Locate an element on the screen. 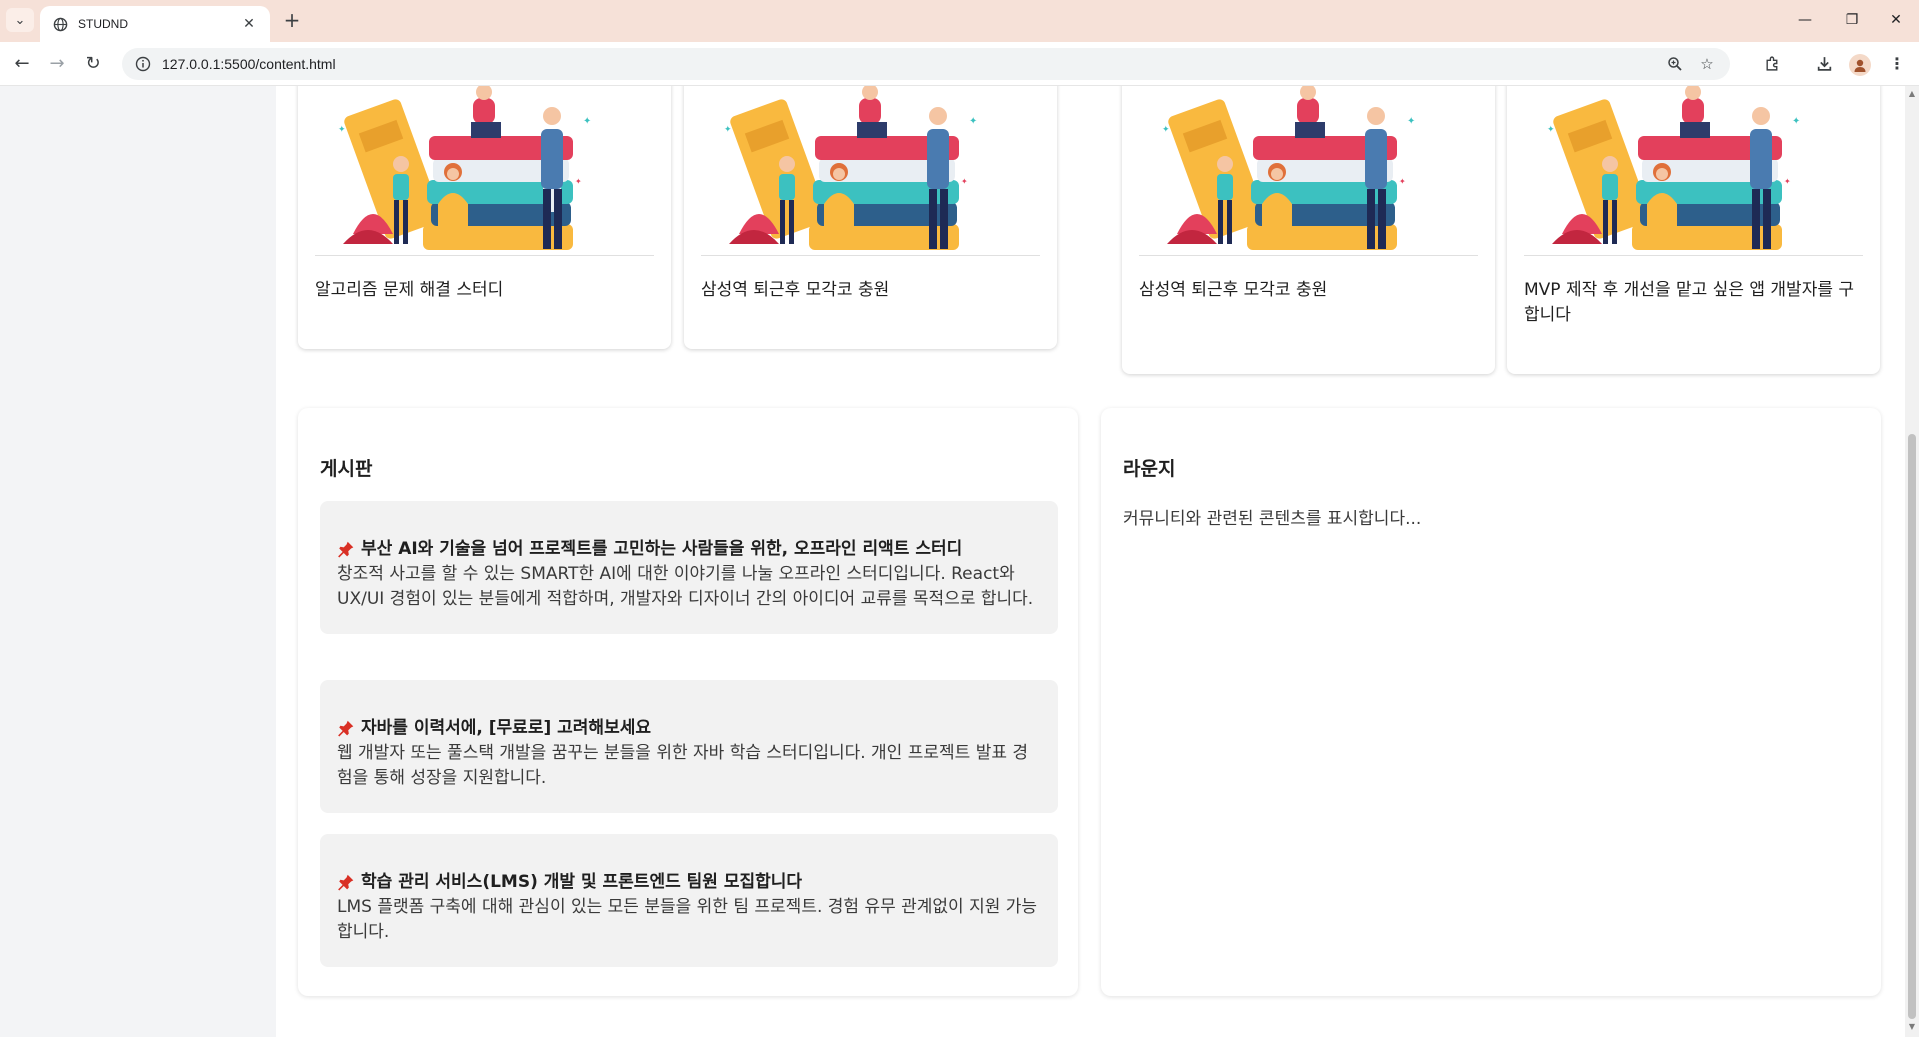 This screenshot has width=1919, height=1037. board-title: 게시판 is located at coordinates (346, 469).